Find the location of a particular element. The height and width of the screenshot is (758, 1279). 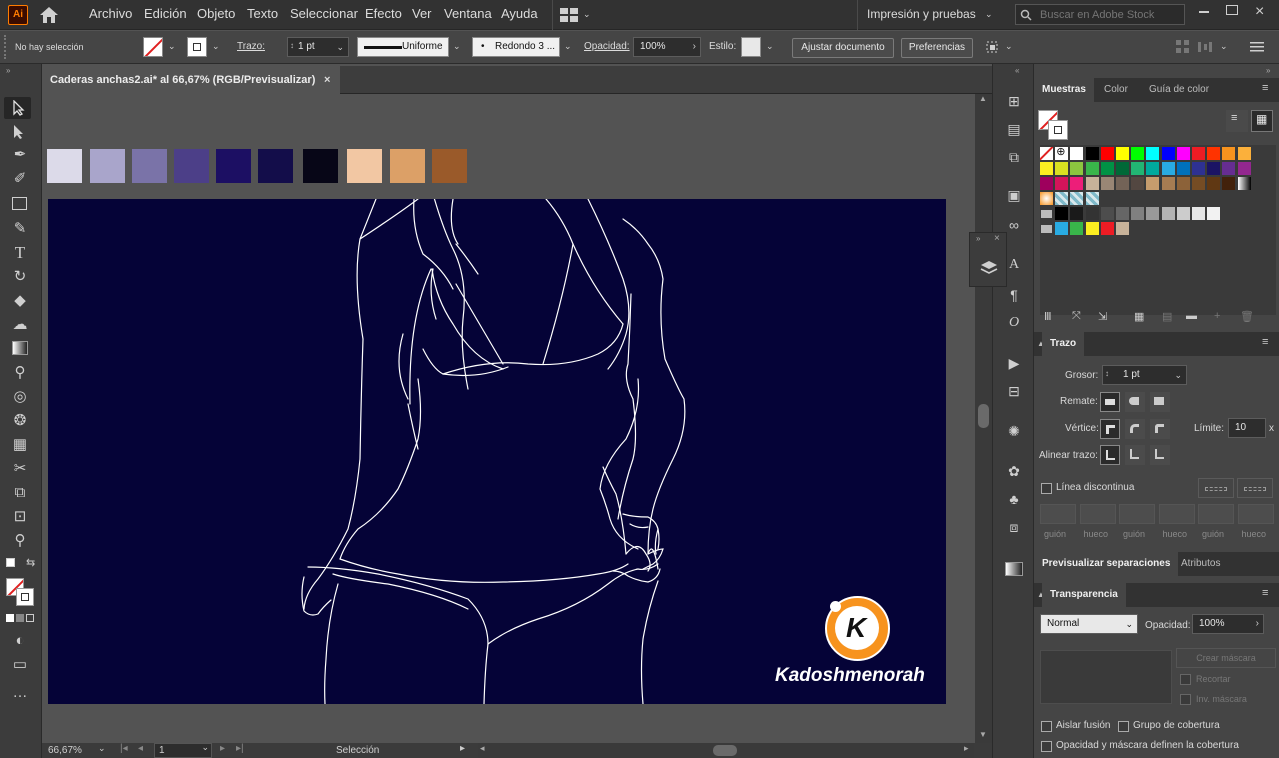

menu-archivo: Archivo is located at coordinates (110, 15).